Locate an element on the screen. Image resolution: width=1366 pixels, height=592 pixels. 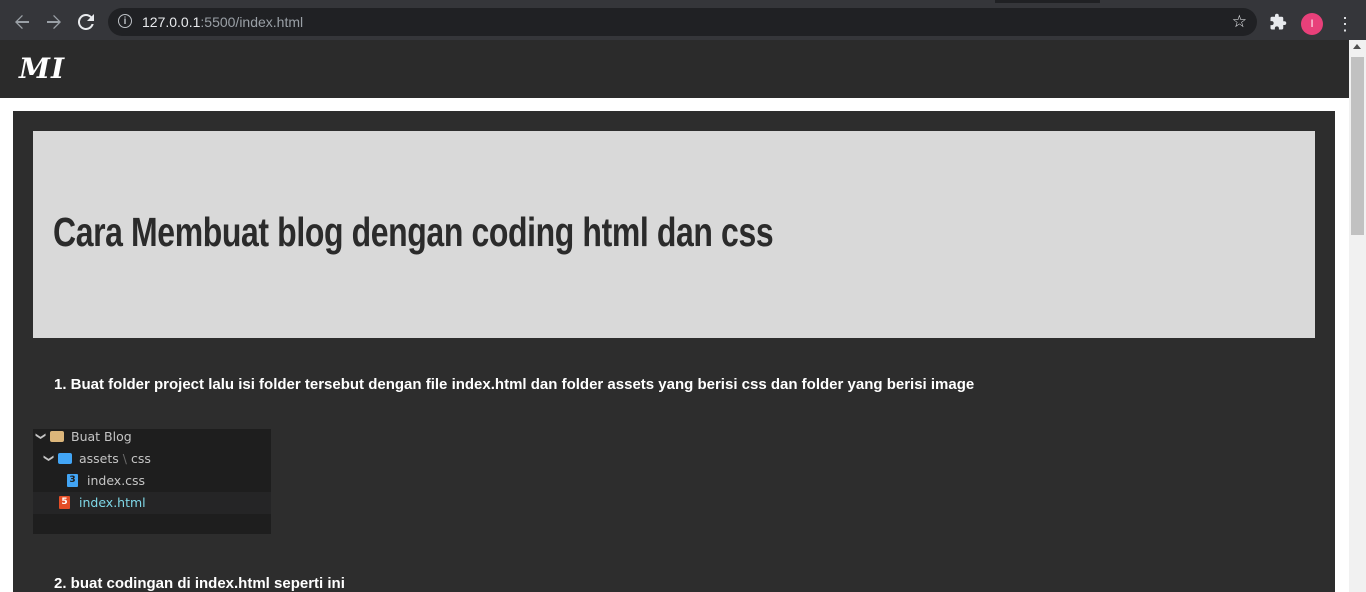
reload-button is located at coordinates (86, 22).